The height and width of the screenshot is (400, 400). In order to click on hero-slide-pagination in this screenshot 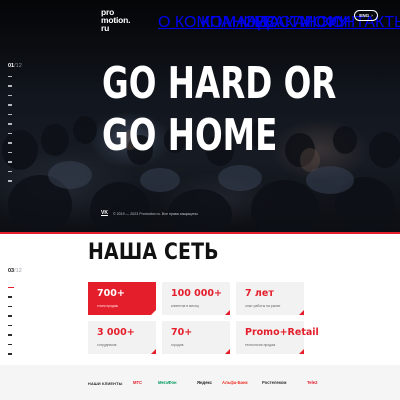, I will do `click(10, 133)`.